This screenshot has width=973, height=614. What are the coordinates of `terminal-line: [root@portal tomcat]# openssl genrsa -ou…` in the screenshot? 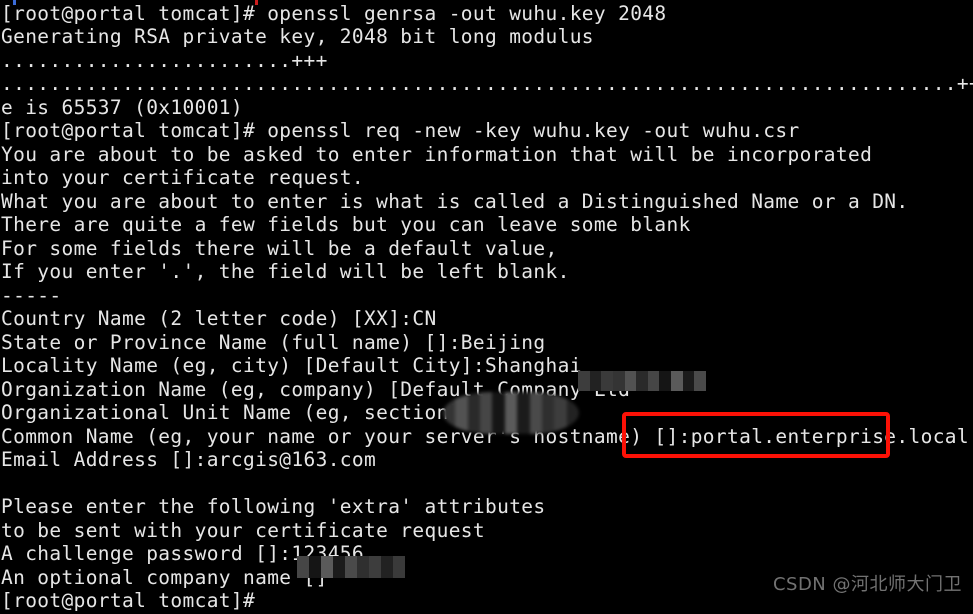 It's located at (334, 13).